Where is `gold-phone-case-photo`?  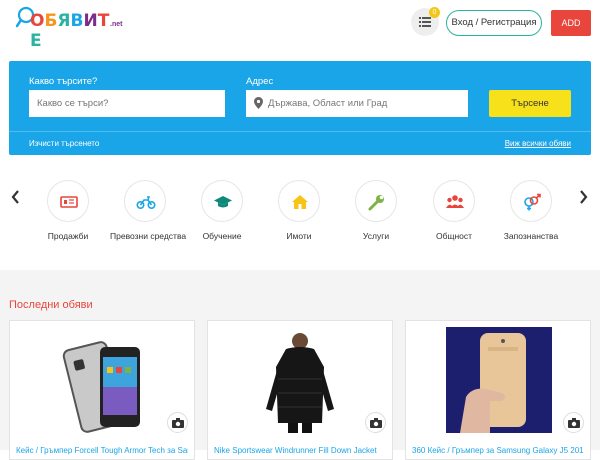
gold-phone-case-photo is located at coordinates (499, 380).